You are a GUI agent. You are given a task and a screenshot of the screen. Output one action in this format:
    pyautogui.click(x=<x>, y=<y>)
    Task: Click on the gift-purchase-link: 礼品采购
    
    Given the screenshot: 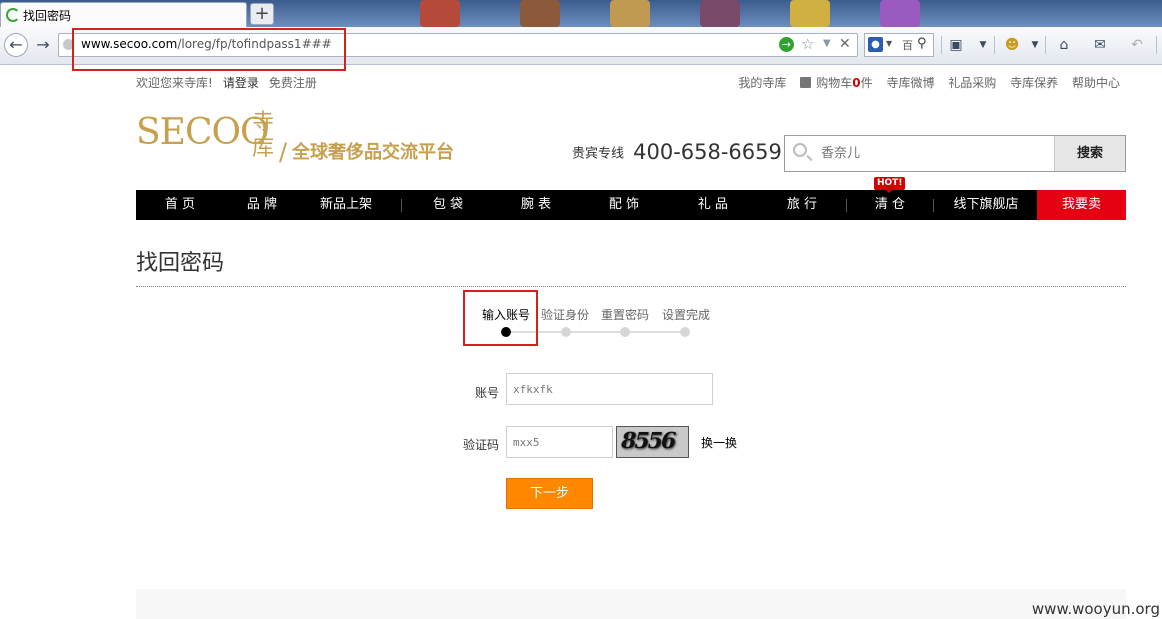 What is the action you would take?
    pyautogui.click(x=972, y=83)
    